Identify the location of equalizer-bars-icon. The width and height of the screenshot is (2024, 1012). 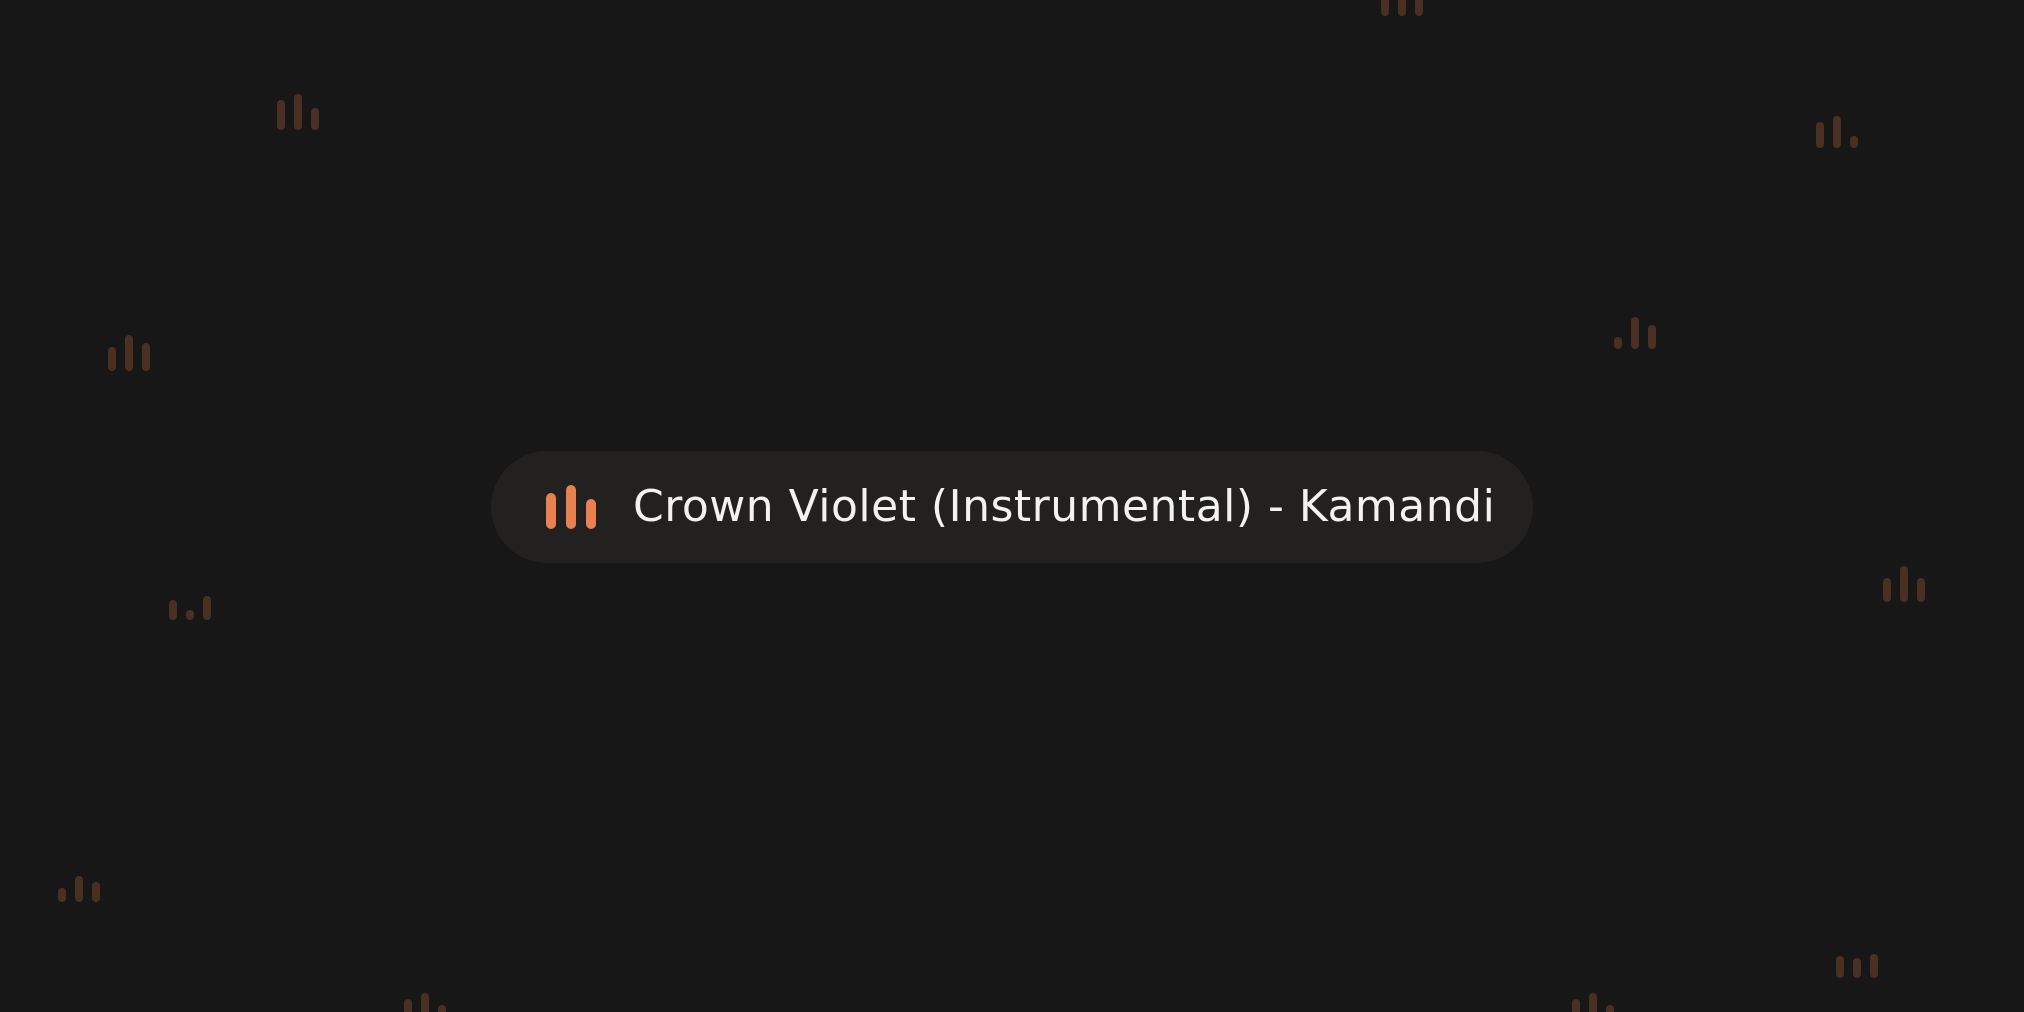
(571, 507).